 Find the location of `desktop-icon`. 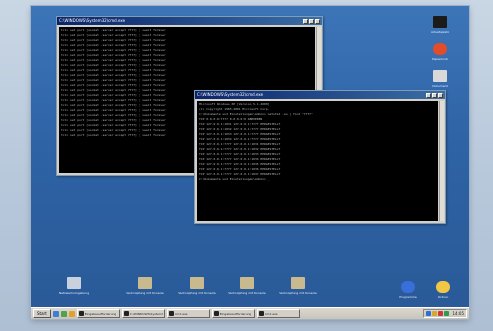

desktop-icon is located at coordinates (63, 313).